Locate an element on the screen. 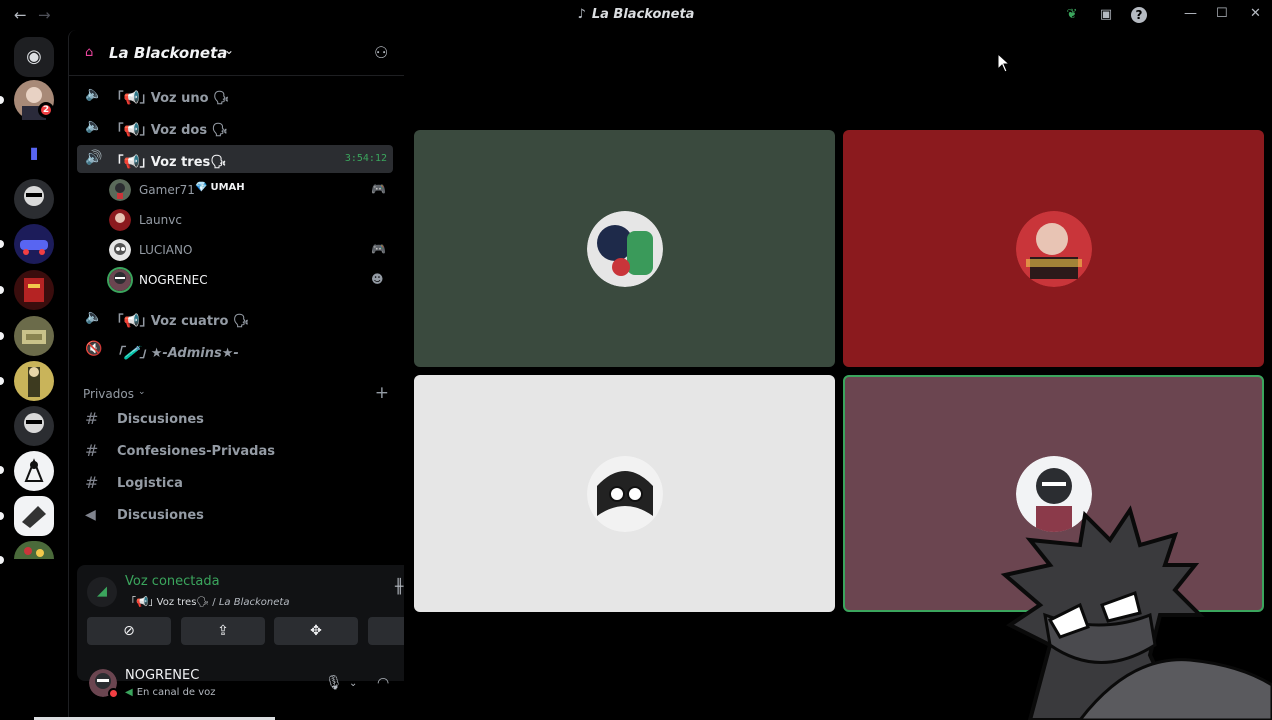 This screenshot has height=720, width=1272. channel-name: Discusiones is located at coordinates (160, 419).